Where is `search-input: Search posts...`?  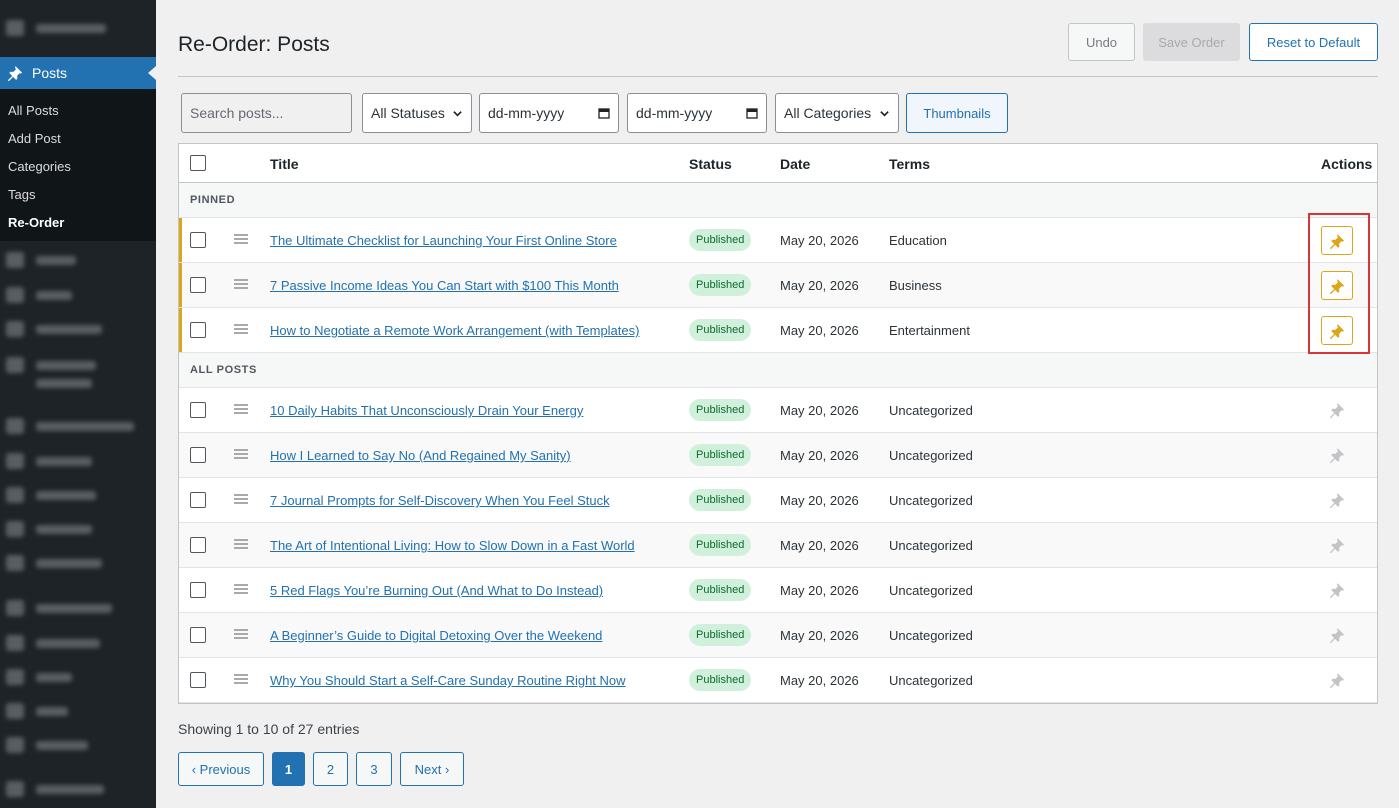 search-input: Search posts... is located at coordinates (266, 113).